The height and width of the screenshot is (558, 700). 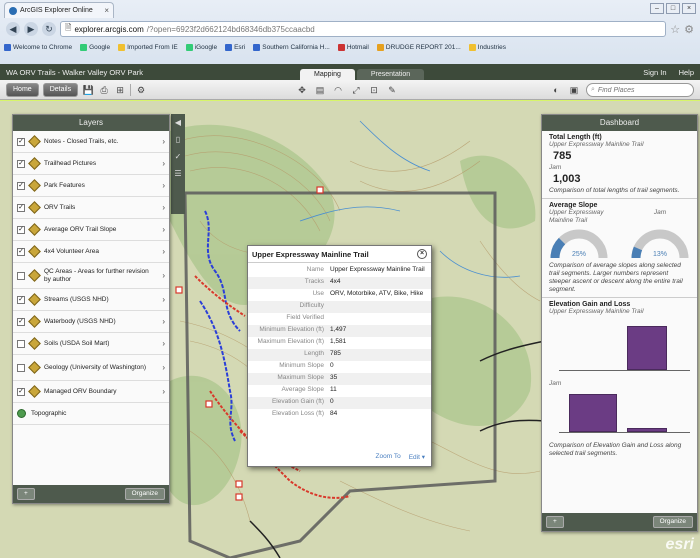 I want to click on layer-item: ✓ Waterbody (USGS NHD) ›, so click(x=91, y=322).